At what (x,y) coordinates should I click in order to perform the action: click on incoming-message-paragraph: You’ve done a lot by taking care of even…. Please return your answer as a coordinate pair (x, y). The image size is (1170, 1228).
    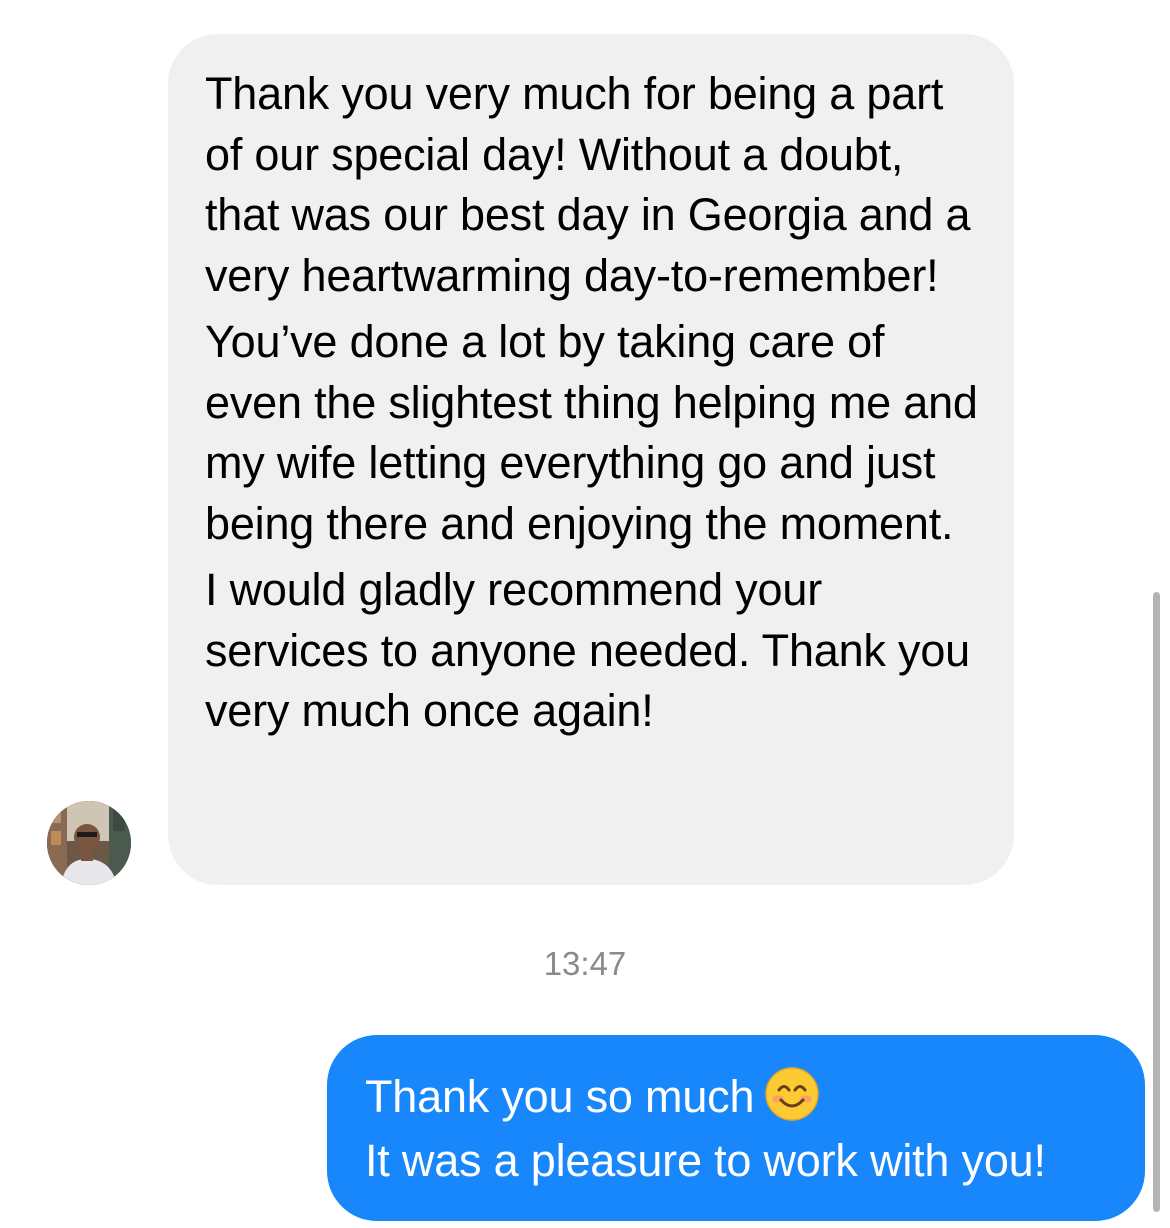
    Looking at the image, I should click on (591, 432).